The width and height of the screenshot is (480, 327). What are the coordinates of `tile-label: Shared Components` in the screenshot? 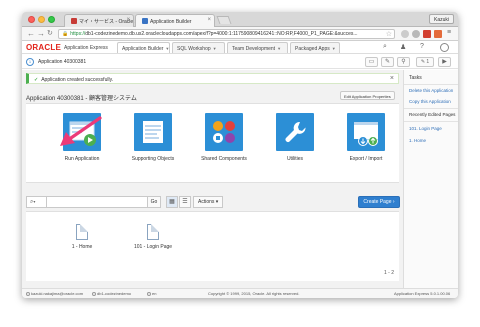 It's located at (224, 159).